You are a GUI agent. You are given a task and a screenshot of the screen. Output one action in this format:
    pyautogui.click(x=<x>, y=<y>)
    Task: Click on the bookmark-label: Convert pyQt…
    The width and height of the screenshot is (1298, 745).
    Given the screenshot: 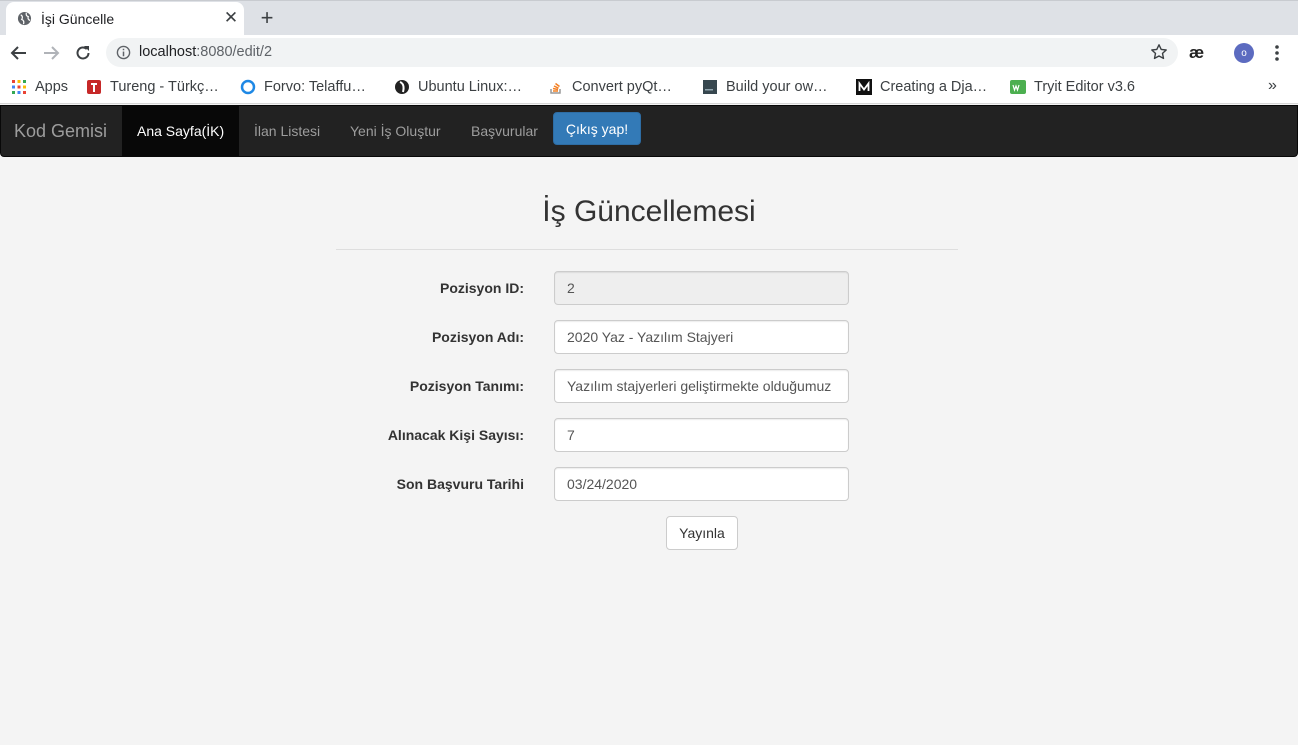 What is the action you would take?
    pyautogui.click(x=622, y=87)
    